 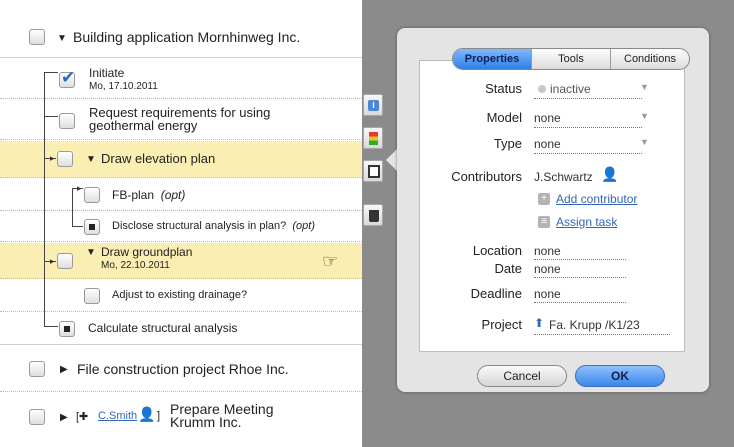 I want to click on group-title: File construction project Rhoe Inc., so click(x=183, y=369).